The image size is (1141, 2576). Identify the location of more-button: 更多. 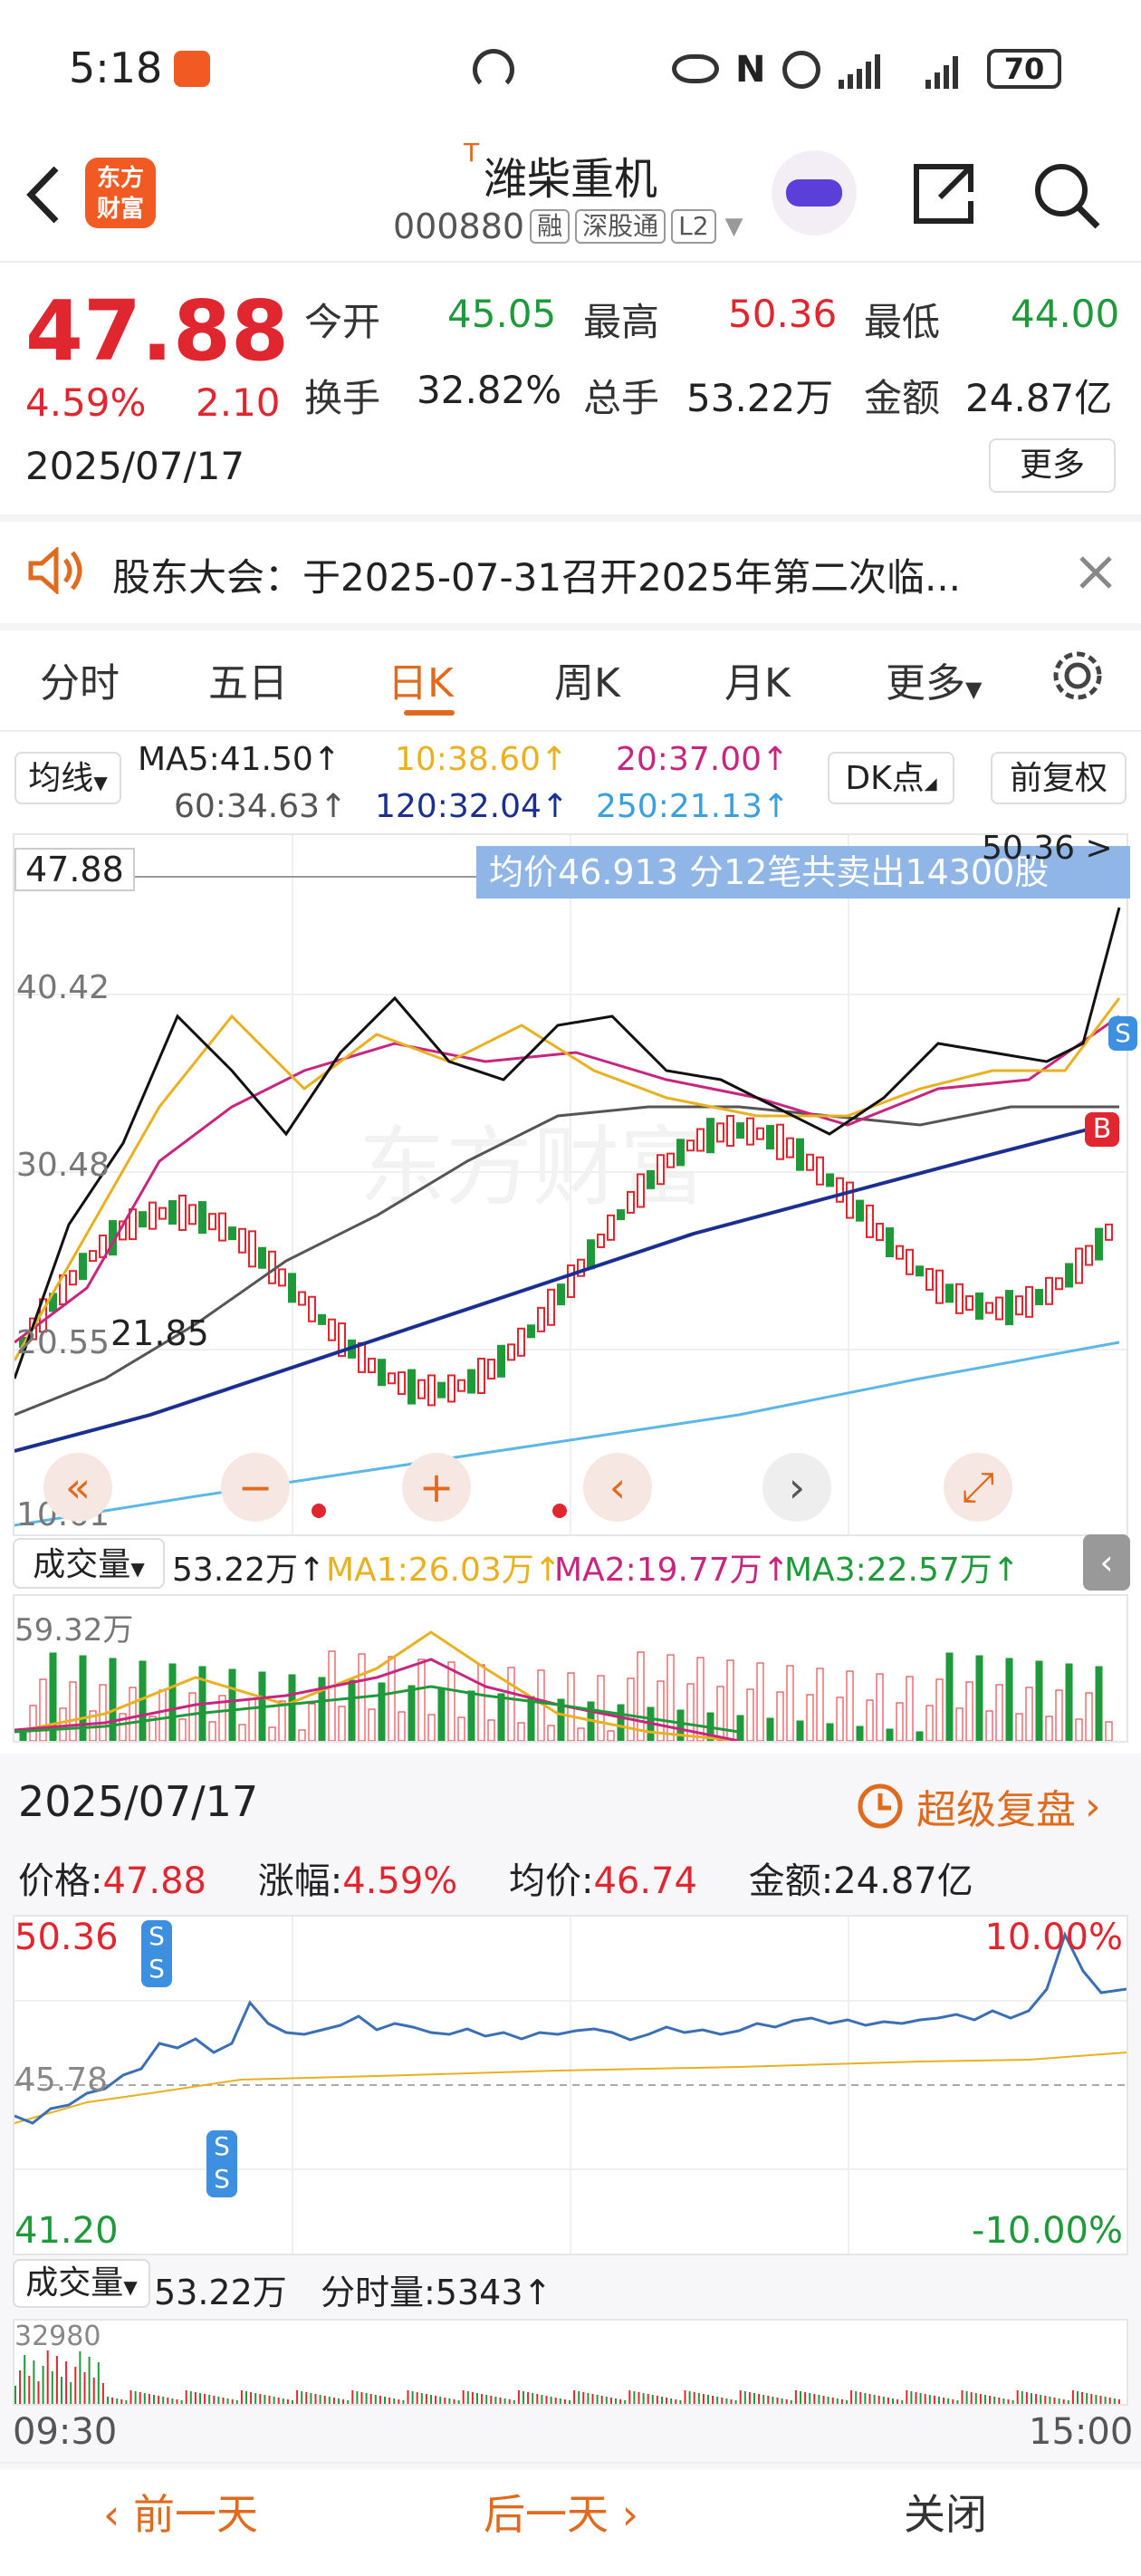
(1052, 465).